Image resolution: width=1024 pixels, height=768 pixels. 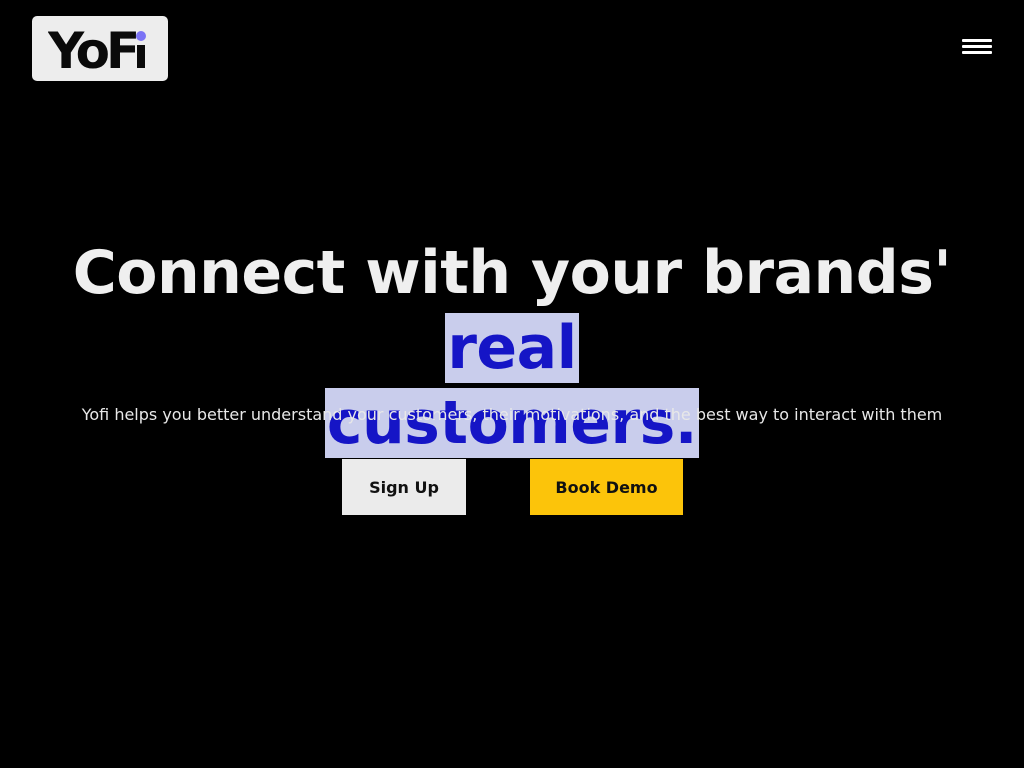 I want to click on hamburger-menu-icon, so click(x=977, y=47).